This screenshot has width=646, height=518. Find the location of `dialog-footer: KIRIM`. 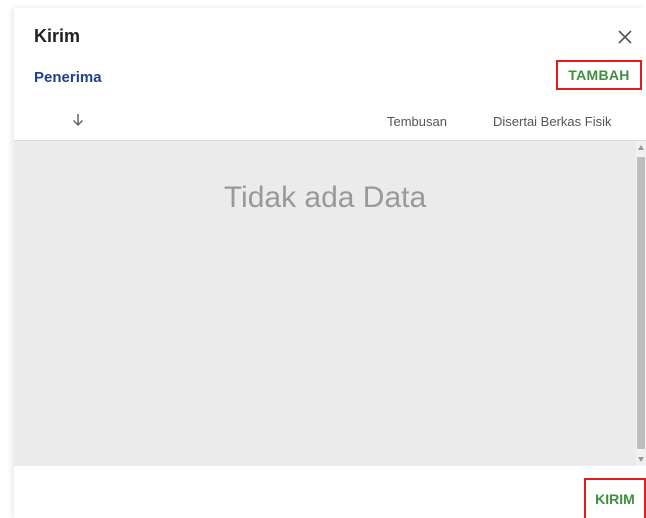

dialog-footer: KIRIM is located at coordinates (330, 492).